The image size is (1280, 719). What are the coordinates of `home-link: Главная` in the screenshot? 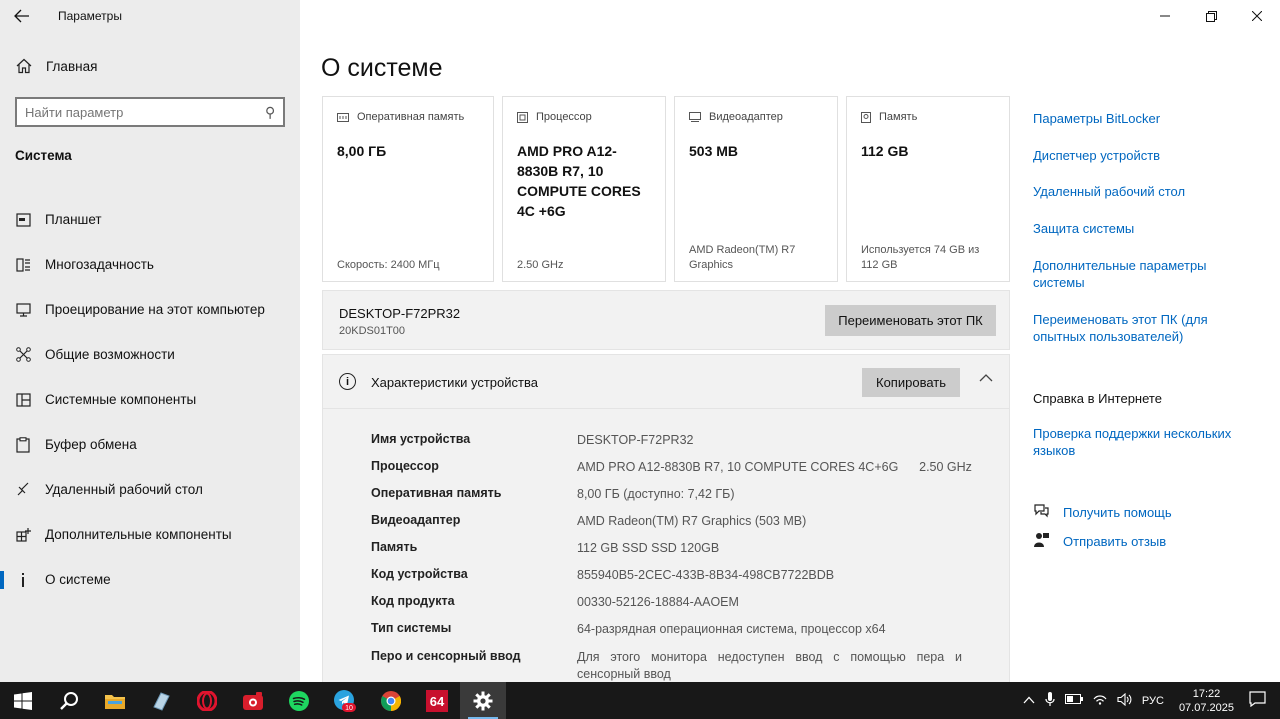 It's located at (56, 66).